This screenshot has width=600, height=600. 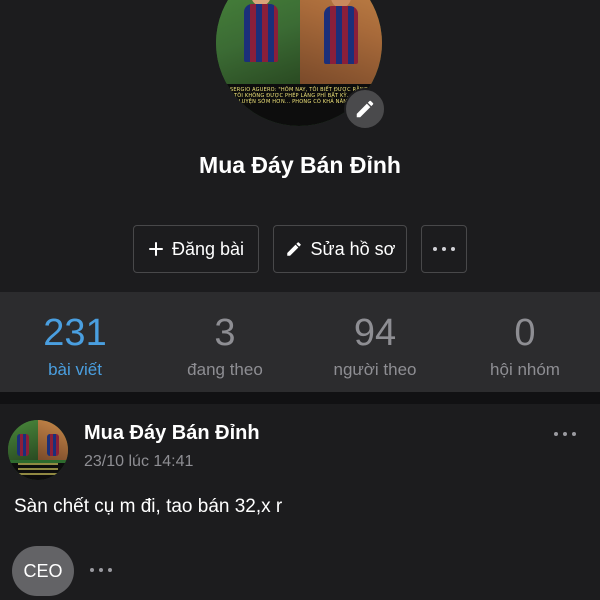 What do you see at coordinates (225, 369) in the screenshot?
I see `stat-label: đang theo` at bounding box center [225, 369].